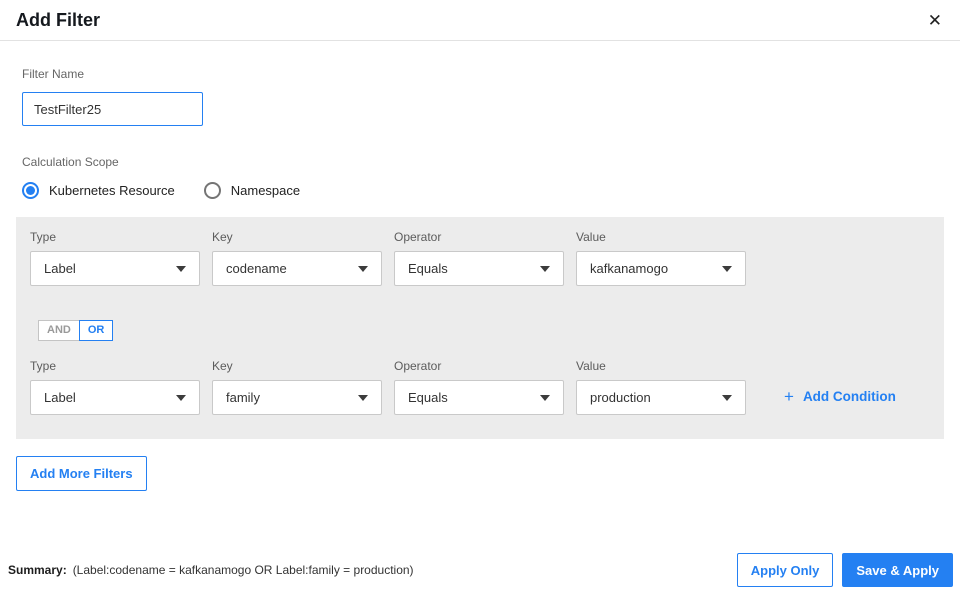 This screenshot has height=595, width=960. What do you see at coordinates (81, 474) in the screenshot?
I see `add-more-filters-button: Add More Filters` at bounding box center [81, 474].